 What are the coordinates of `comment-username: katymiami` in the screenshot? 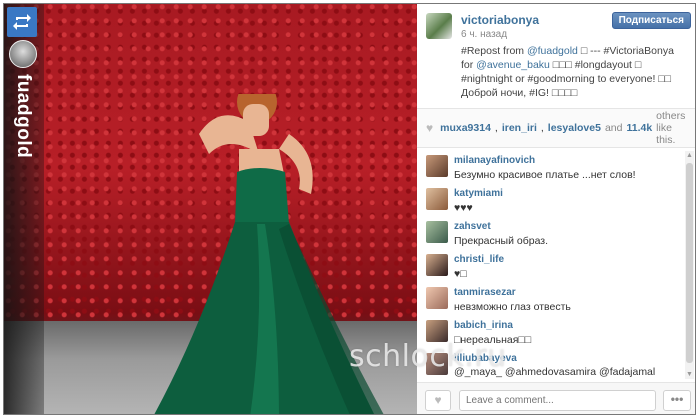 It's located at (478, 193).